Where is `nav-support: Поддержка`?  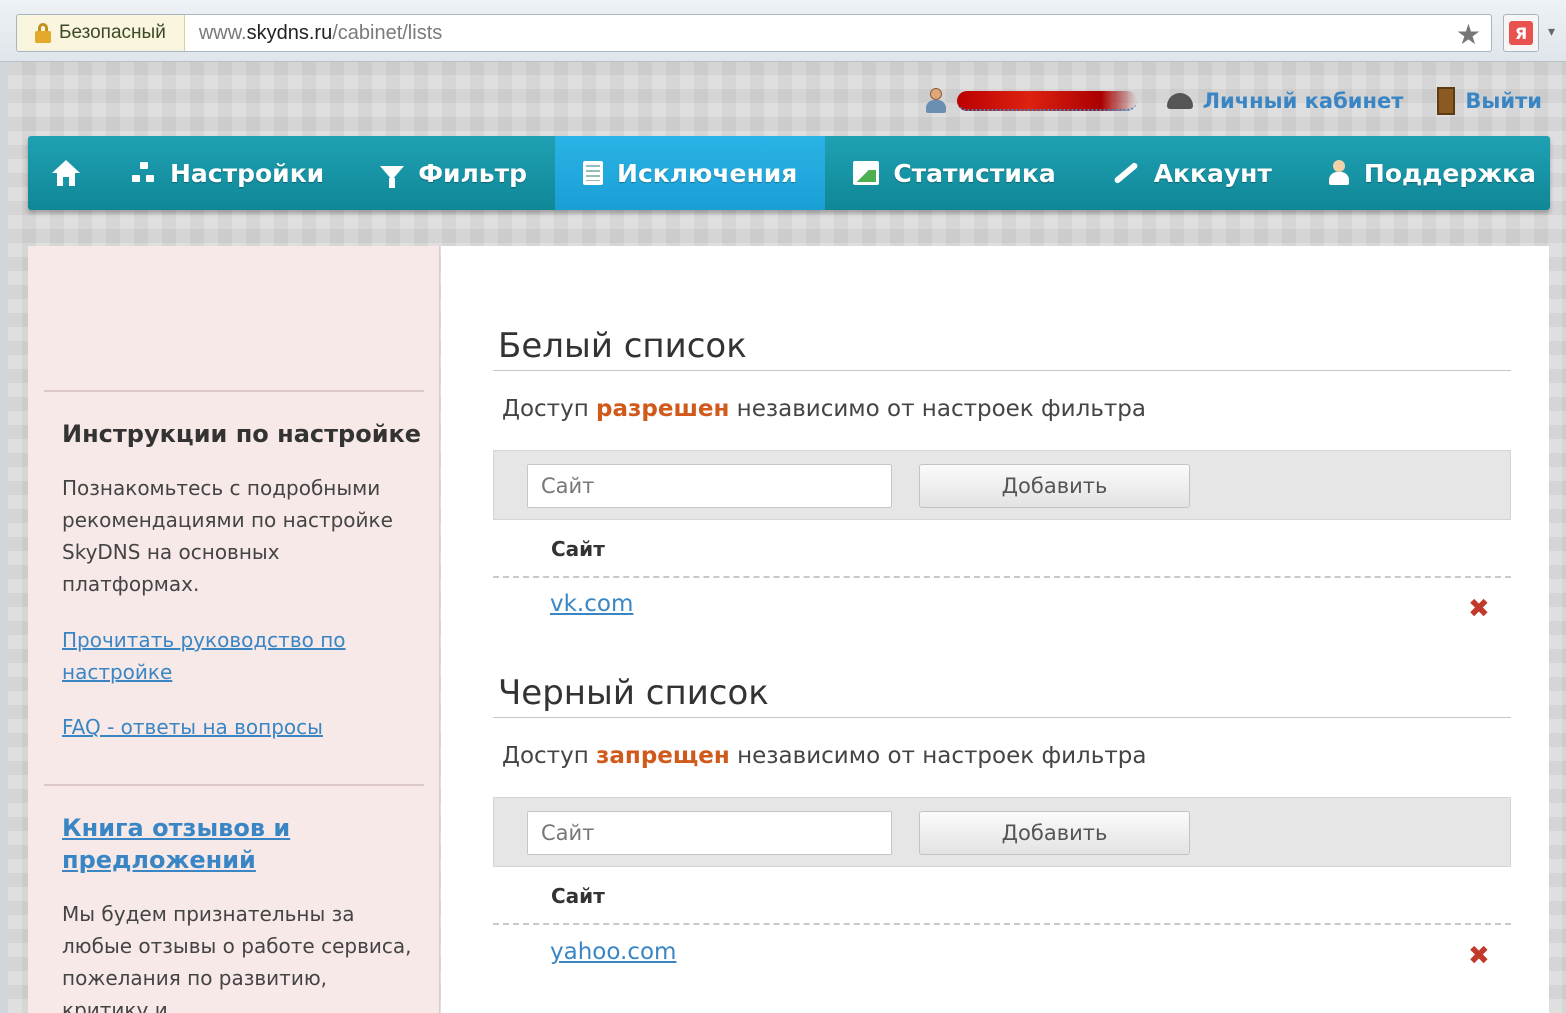
nav-support: Поддержка is located at coordinates (1432, 173).